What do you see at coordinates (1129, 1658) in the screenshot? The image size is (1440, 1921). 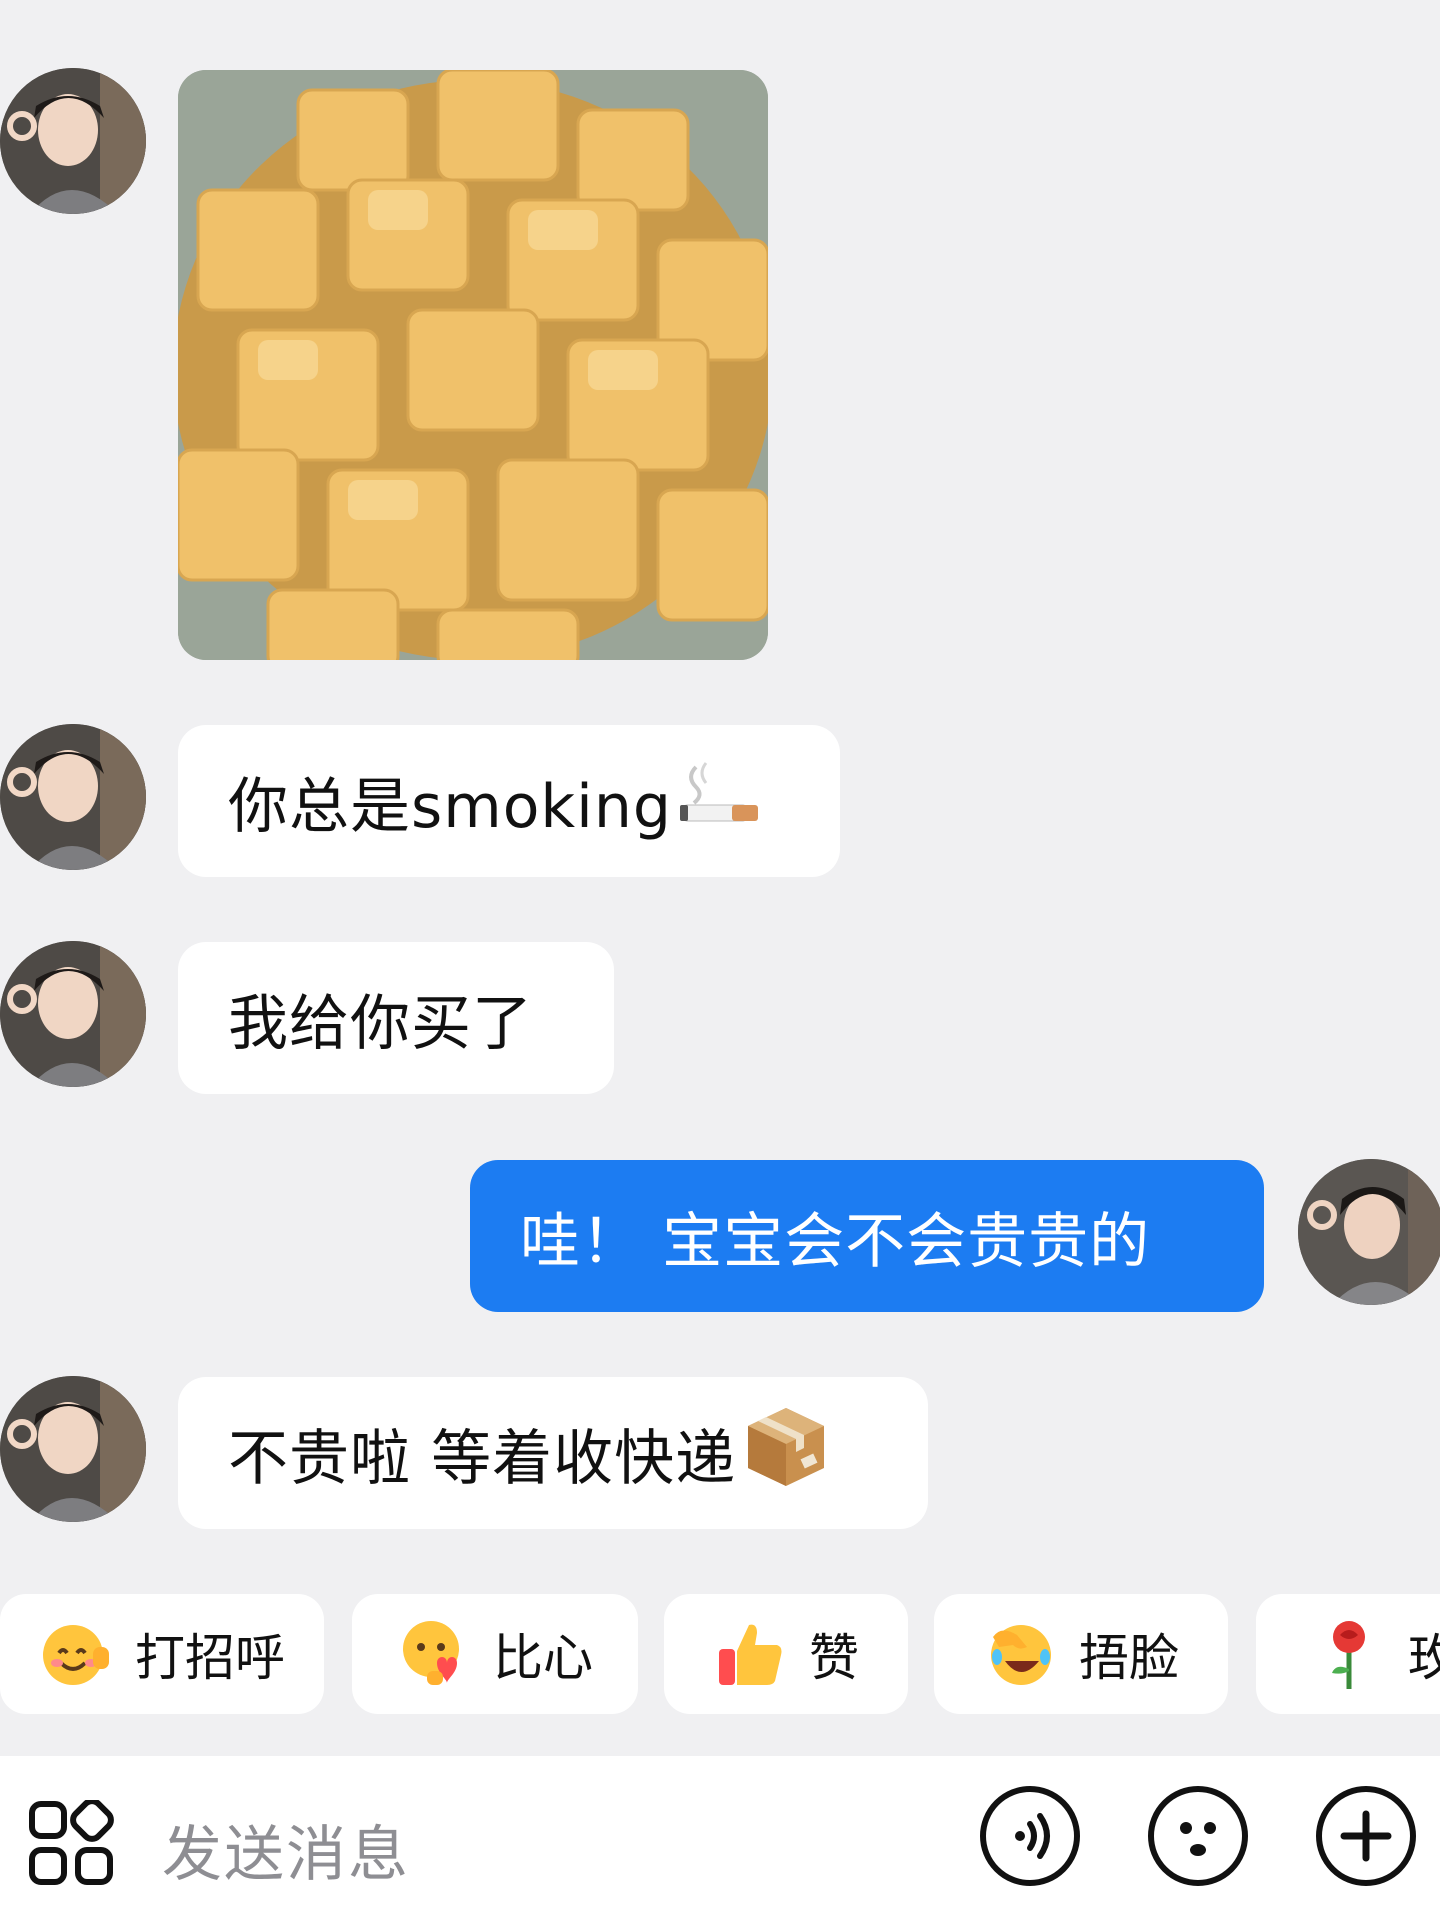 I see `quick-reply-label: 捂脸` at bounding box center [1129, 1658].